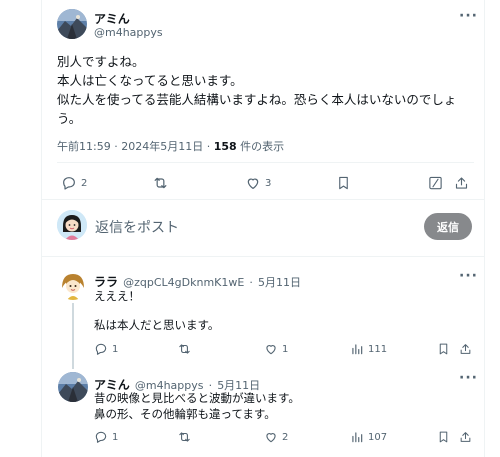  Describe the element at coordinates (448, 226) in the screenshot. I see `reply-submit-button: 返信` at that location.